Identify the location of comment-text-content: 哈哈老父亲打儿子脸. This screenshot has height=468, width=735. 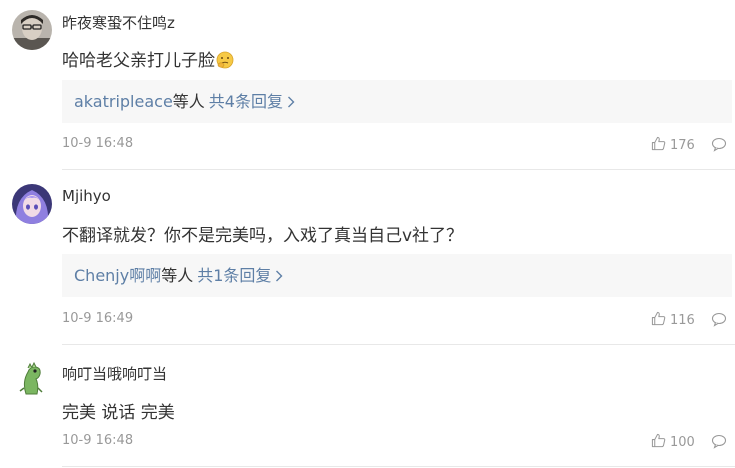
(138, 61).